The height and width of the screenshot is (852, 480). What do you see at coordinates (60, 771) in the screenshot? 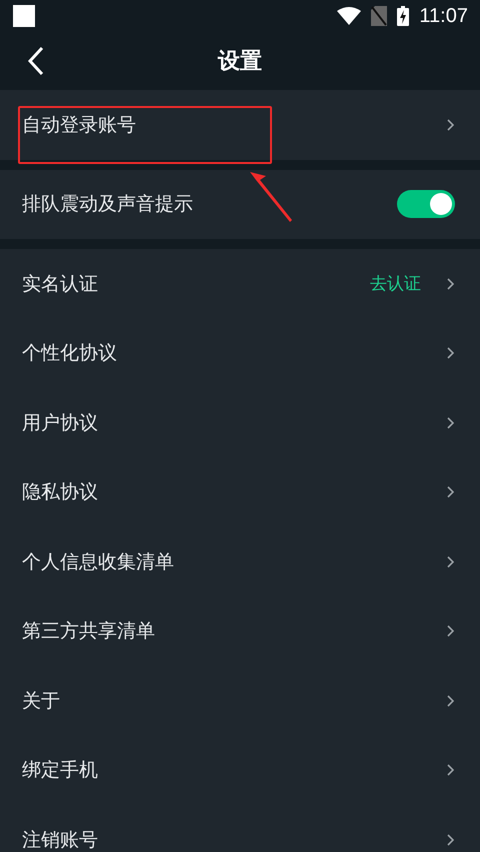
I see `row-label: 绑定手机` at bounding box center [60, 771].